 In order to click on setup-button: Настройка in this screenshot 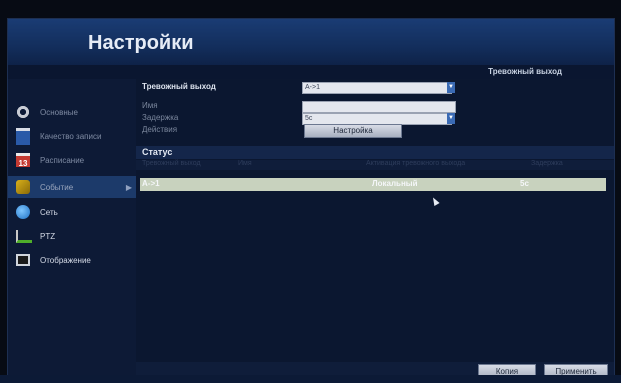, I will do `click(353, 131)`.